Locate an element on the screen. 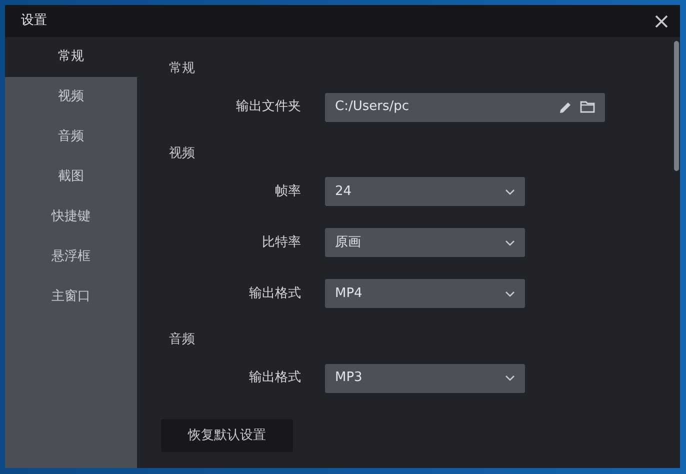  window-title: 设置 is located at coordinates (34, 21).